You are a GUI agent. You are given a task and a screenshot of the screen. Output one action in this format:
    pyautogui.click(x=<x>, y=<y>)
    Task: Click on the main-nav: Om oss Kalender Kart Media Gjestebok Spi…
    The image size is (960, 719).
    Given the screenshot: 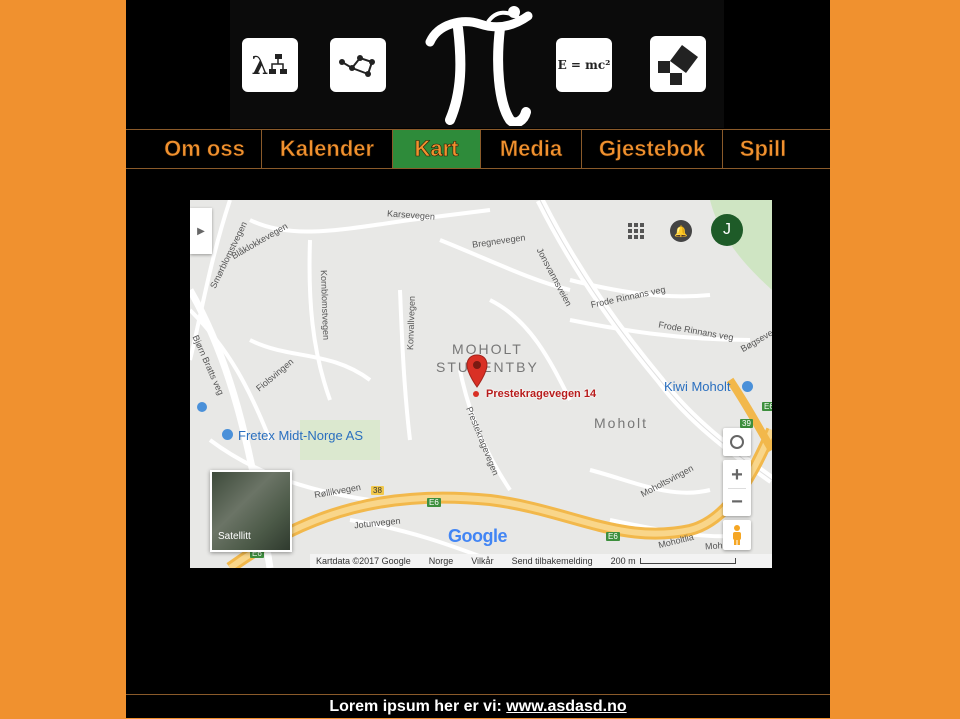 What is the action you would take?
    pyautogui.click(x=478, y=149)
    